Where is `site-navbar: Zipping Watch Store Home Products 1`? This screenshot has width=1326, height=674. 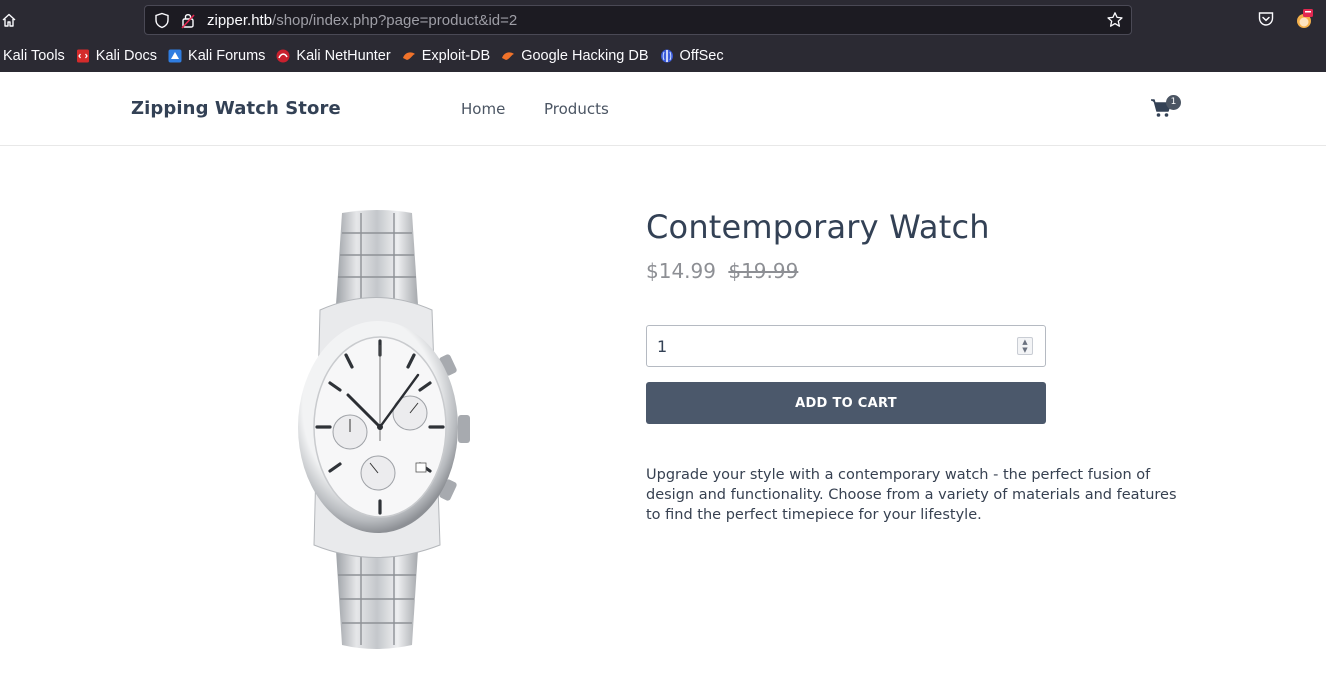 site-navbar: Zipping Watch Store Home Products 1 is located at coordinates (663, 109).